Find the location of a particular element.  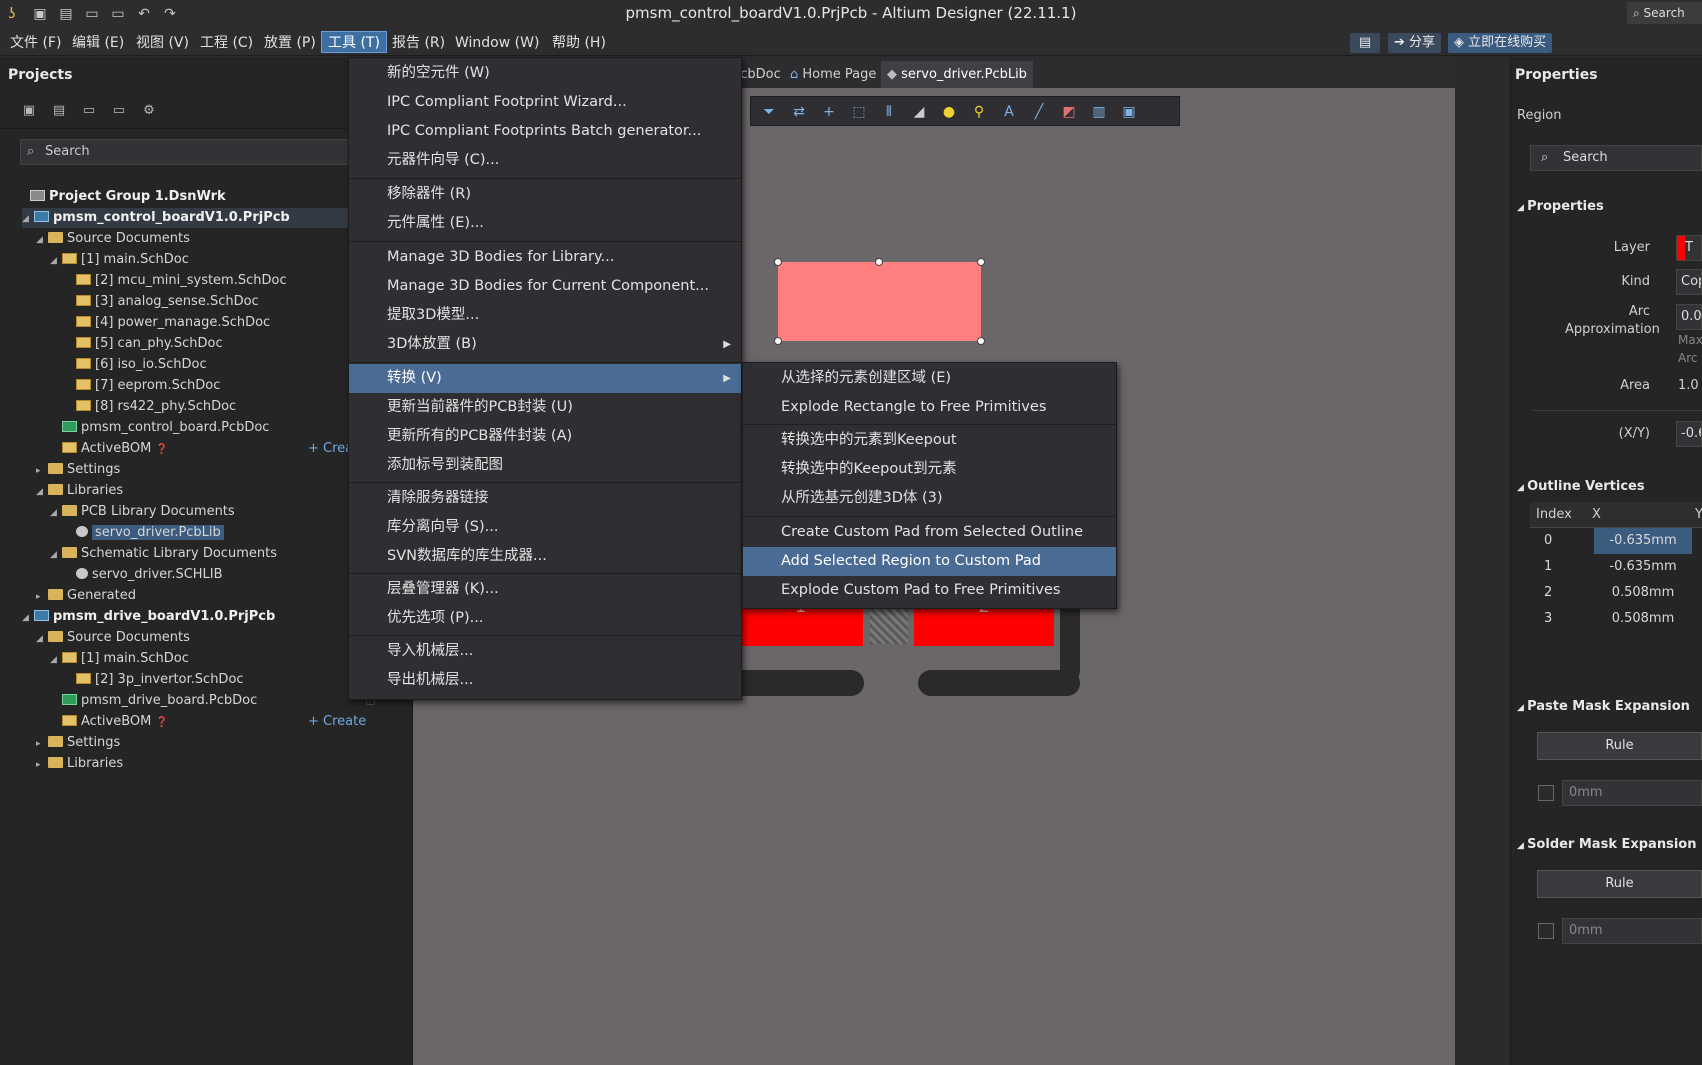

crosshair-icon: + is located at coordinates (829, 112).